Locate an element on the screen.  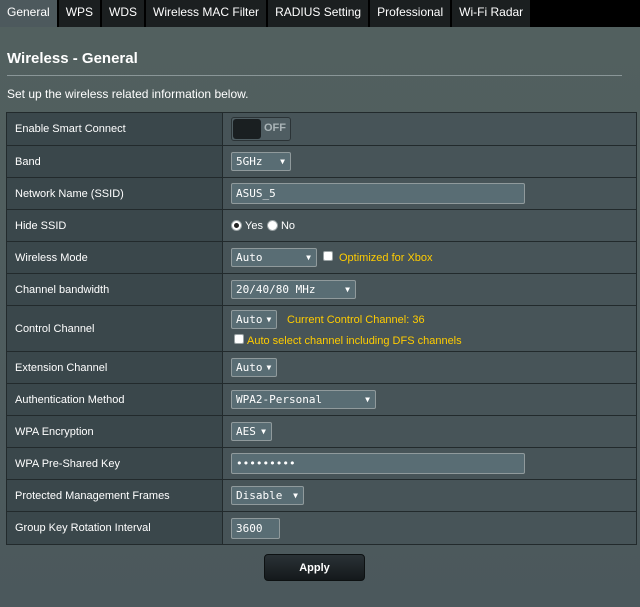
dfs-checkbox is located at coordinates (239, 339).